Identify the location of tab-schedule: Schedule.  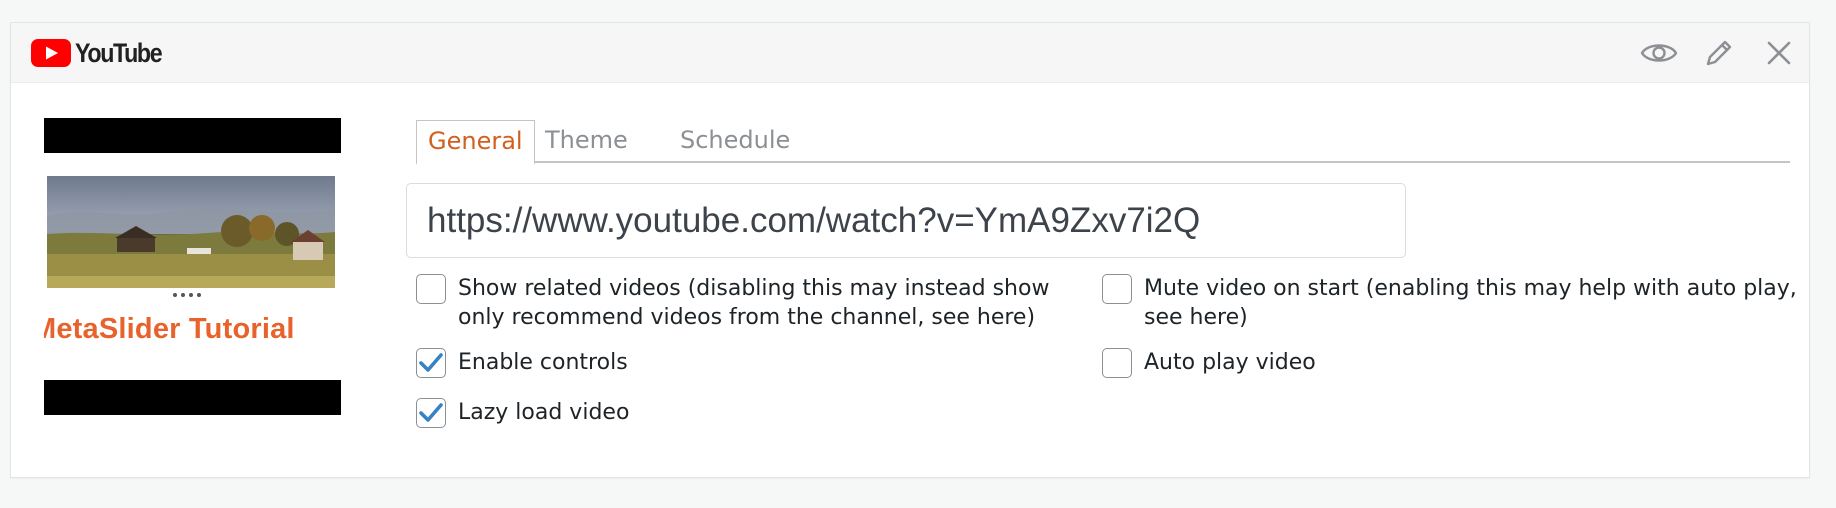
(735, 141).